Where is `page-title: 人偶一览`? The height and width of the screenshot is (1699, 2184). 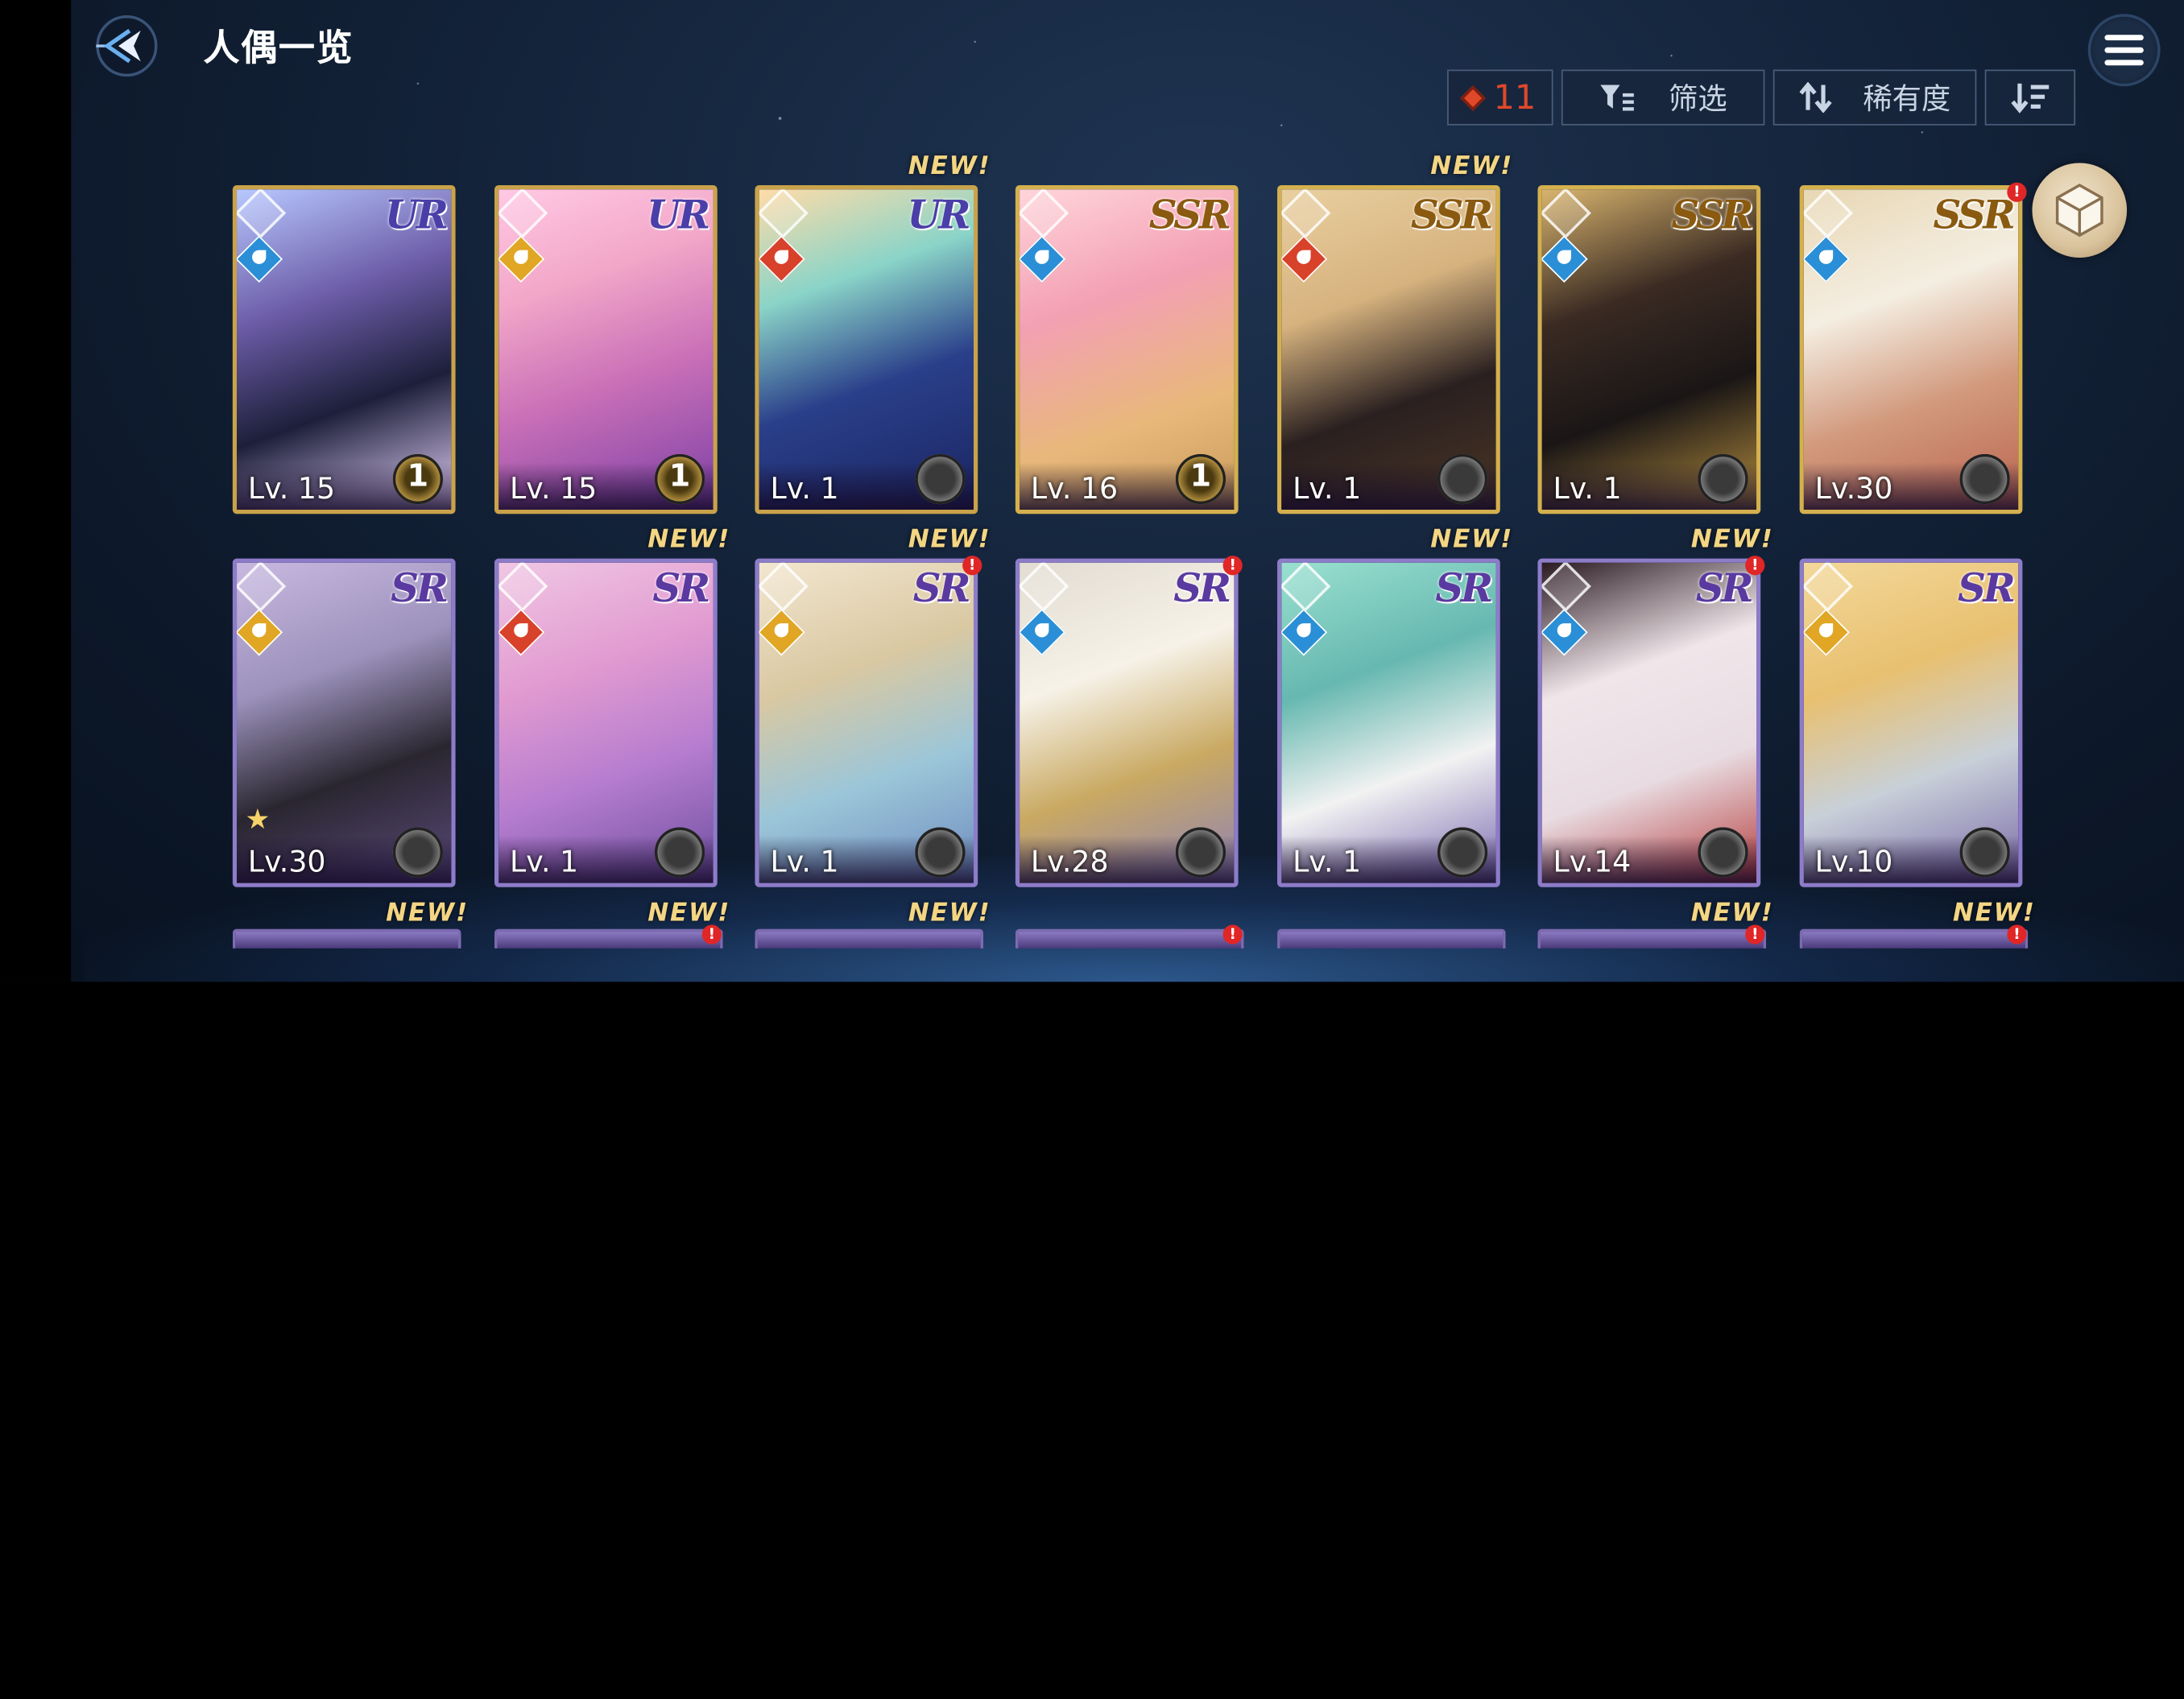
page-title: 人偶一览 is located at coordinates (279, 48).